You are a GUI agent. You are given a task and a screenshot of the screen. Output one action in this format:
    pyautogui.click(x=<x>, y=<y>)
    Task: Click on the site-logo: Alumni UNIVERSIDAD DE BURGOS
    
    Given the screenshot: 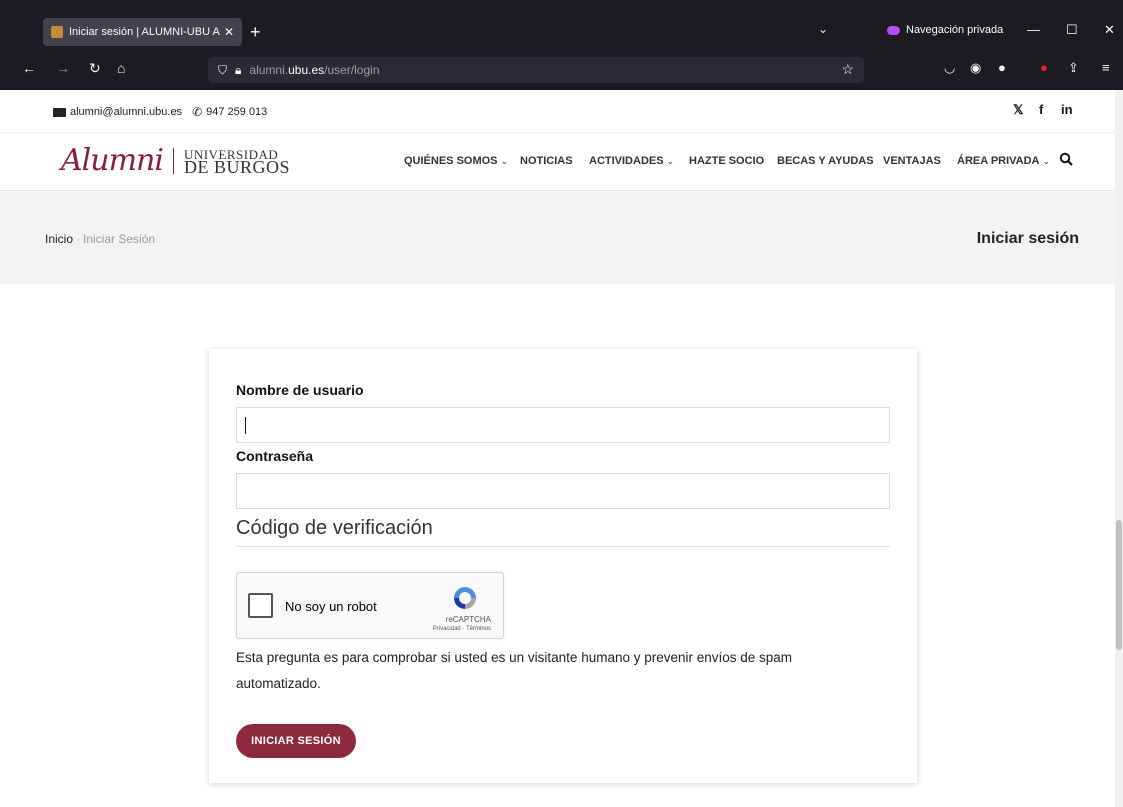 What is the action you would take?
    pyautogui.click(x=175, y=160)
    